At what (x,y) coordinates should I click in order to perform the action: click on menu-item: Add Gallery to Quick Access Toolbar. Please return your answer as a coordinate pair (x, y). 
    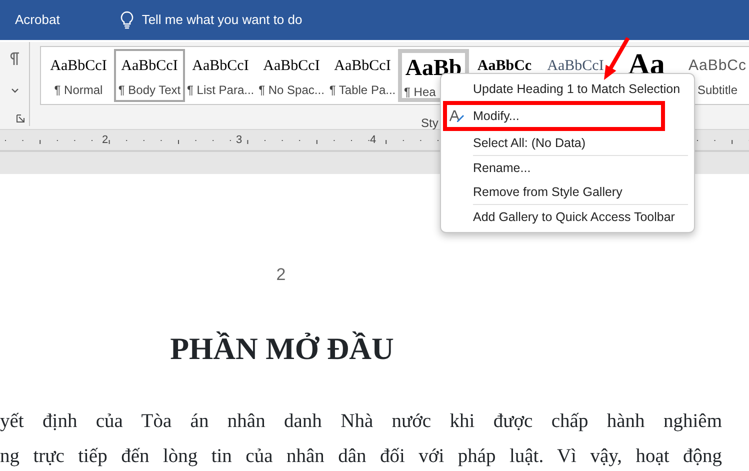
    Looking at the image, I should click on (567, 217).